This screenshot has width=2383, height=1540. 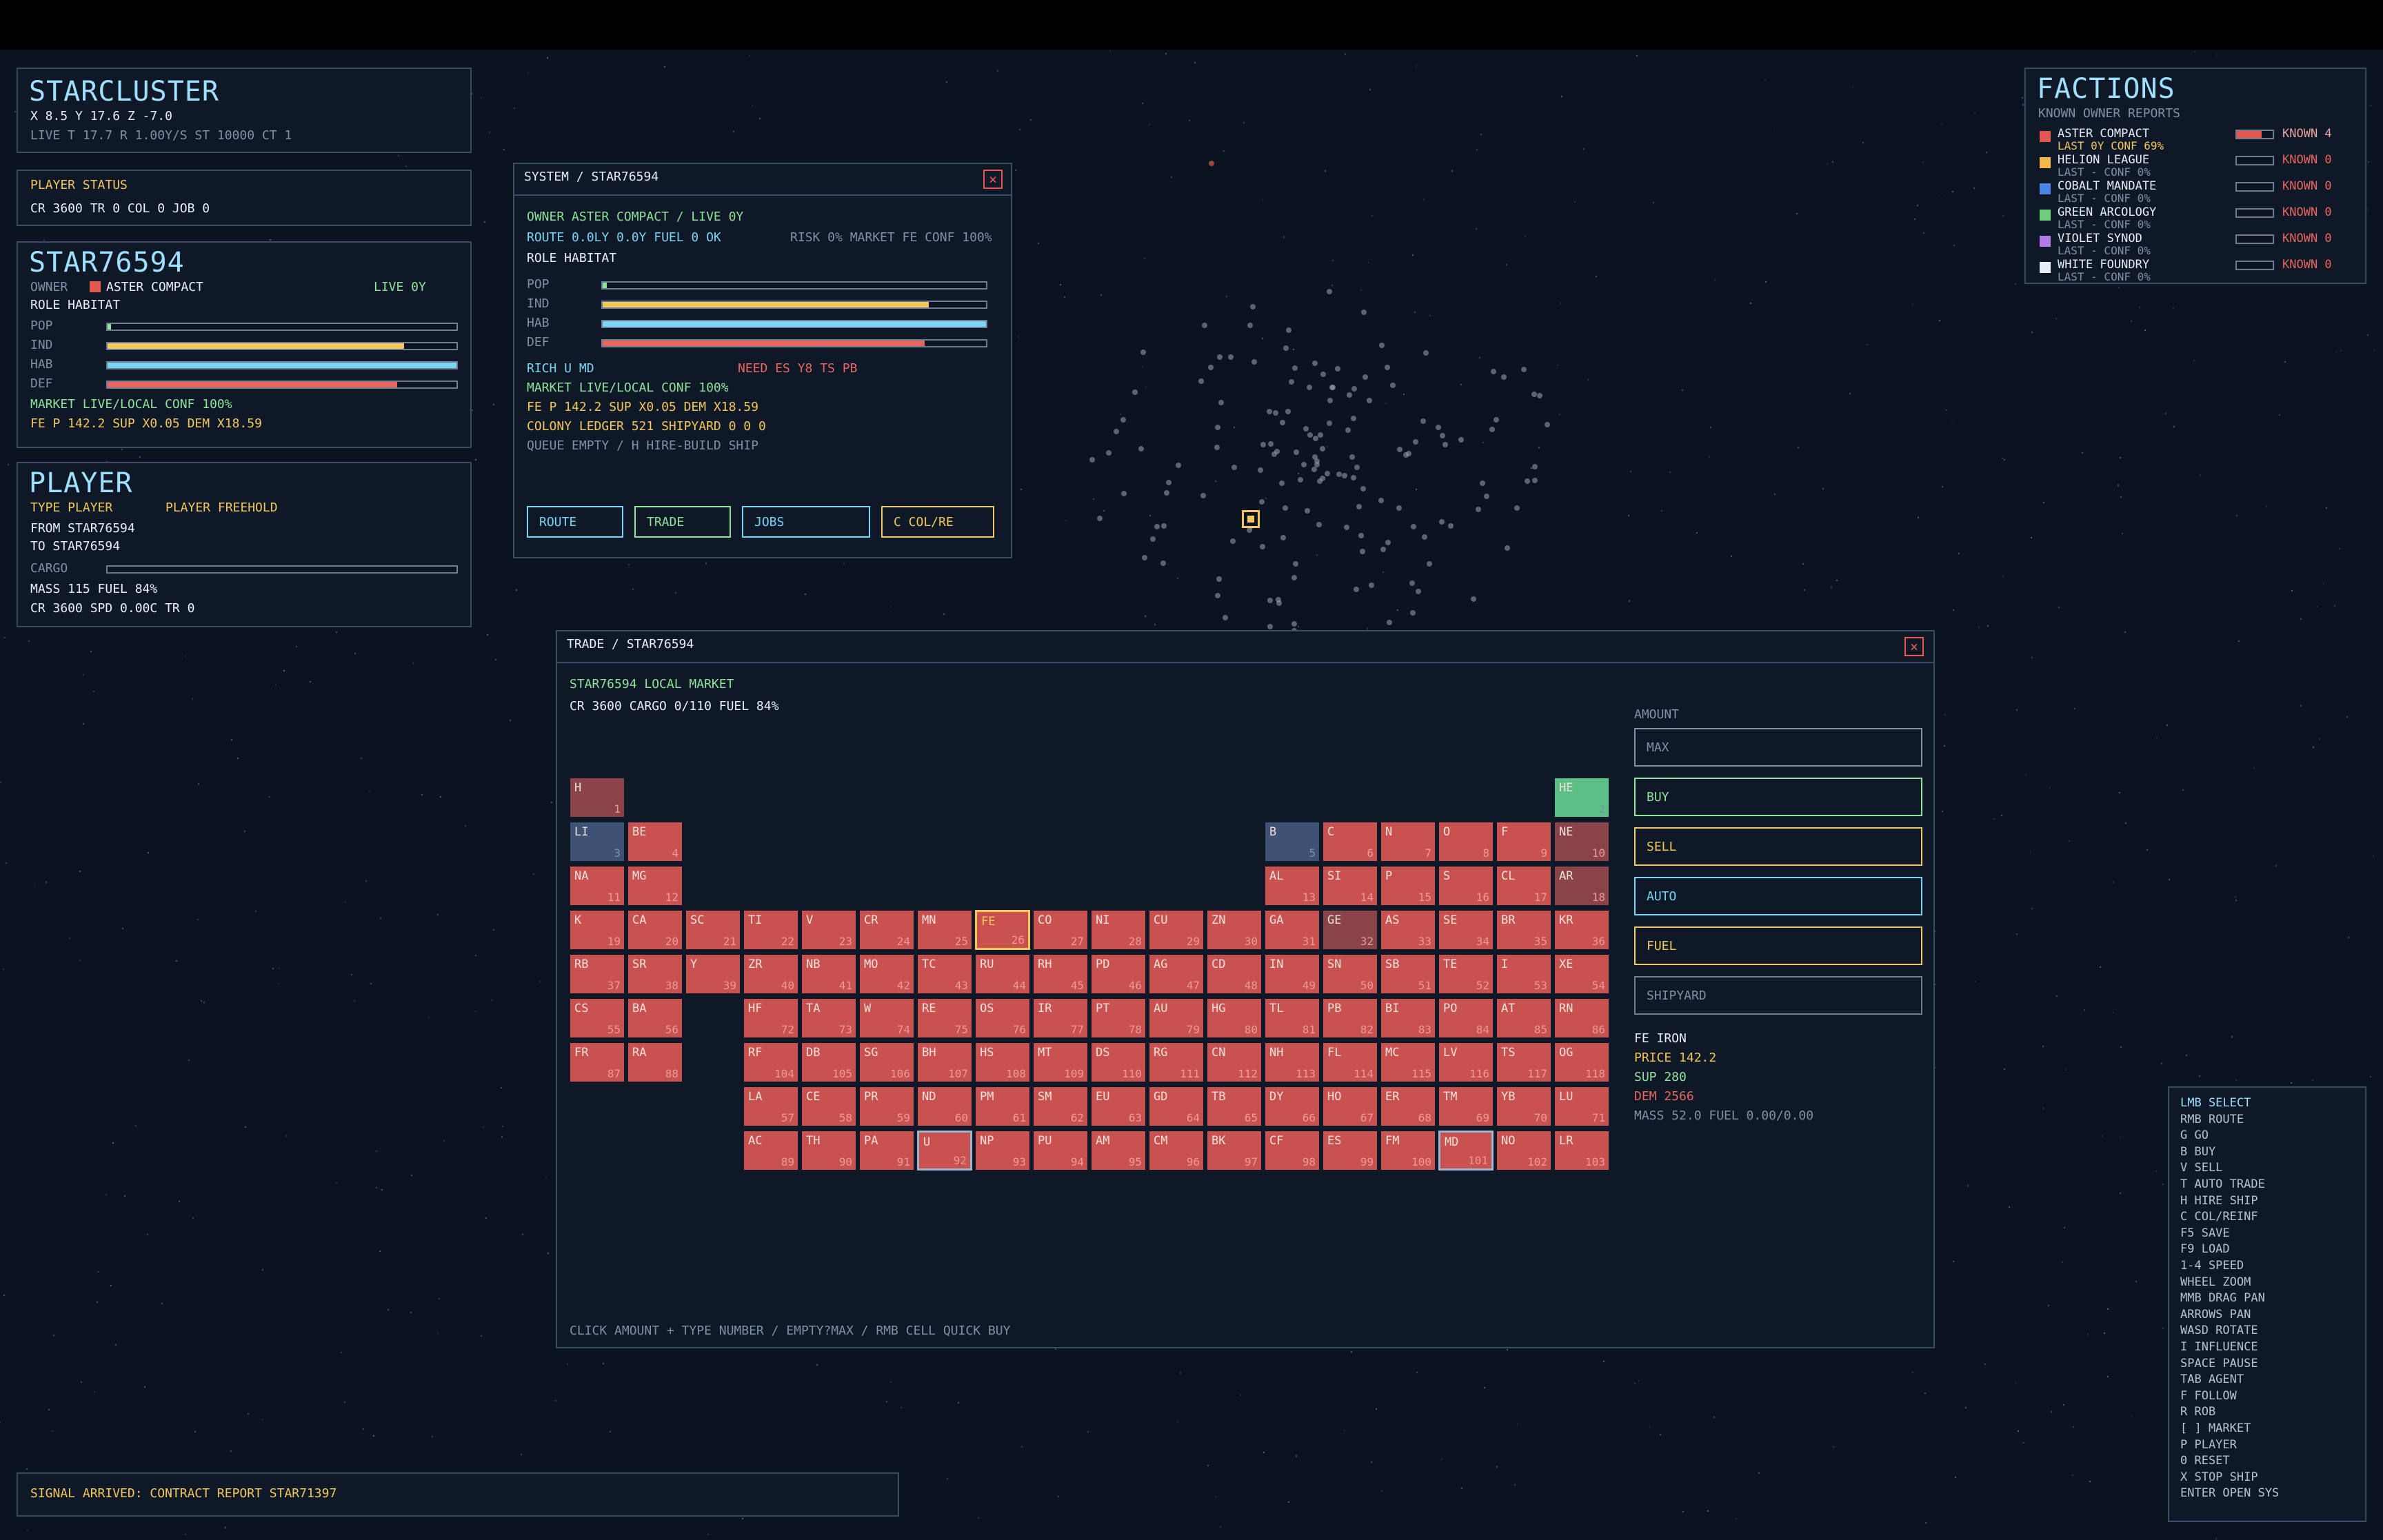 What do you see at coordinates (1002, 930) in the screenshot?
I see `element-cell-fe: FE 26` at bounding box center [1002, 930].